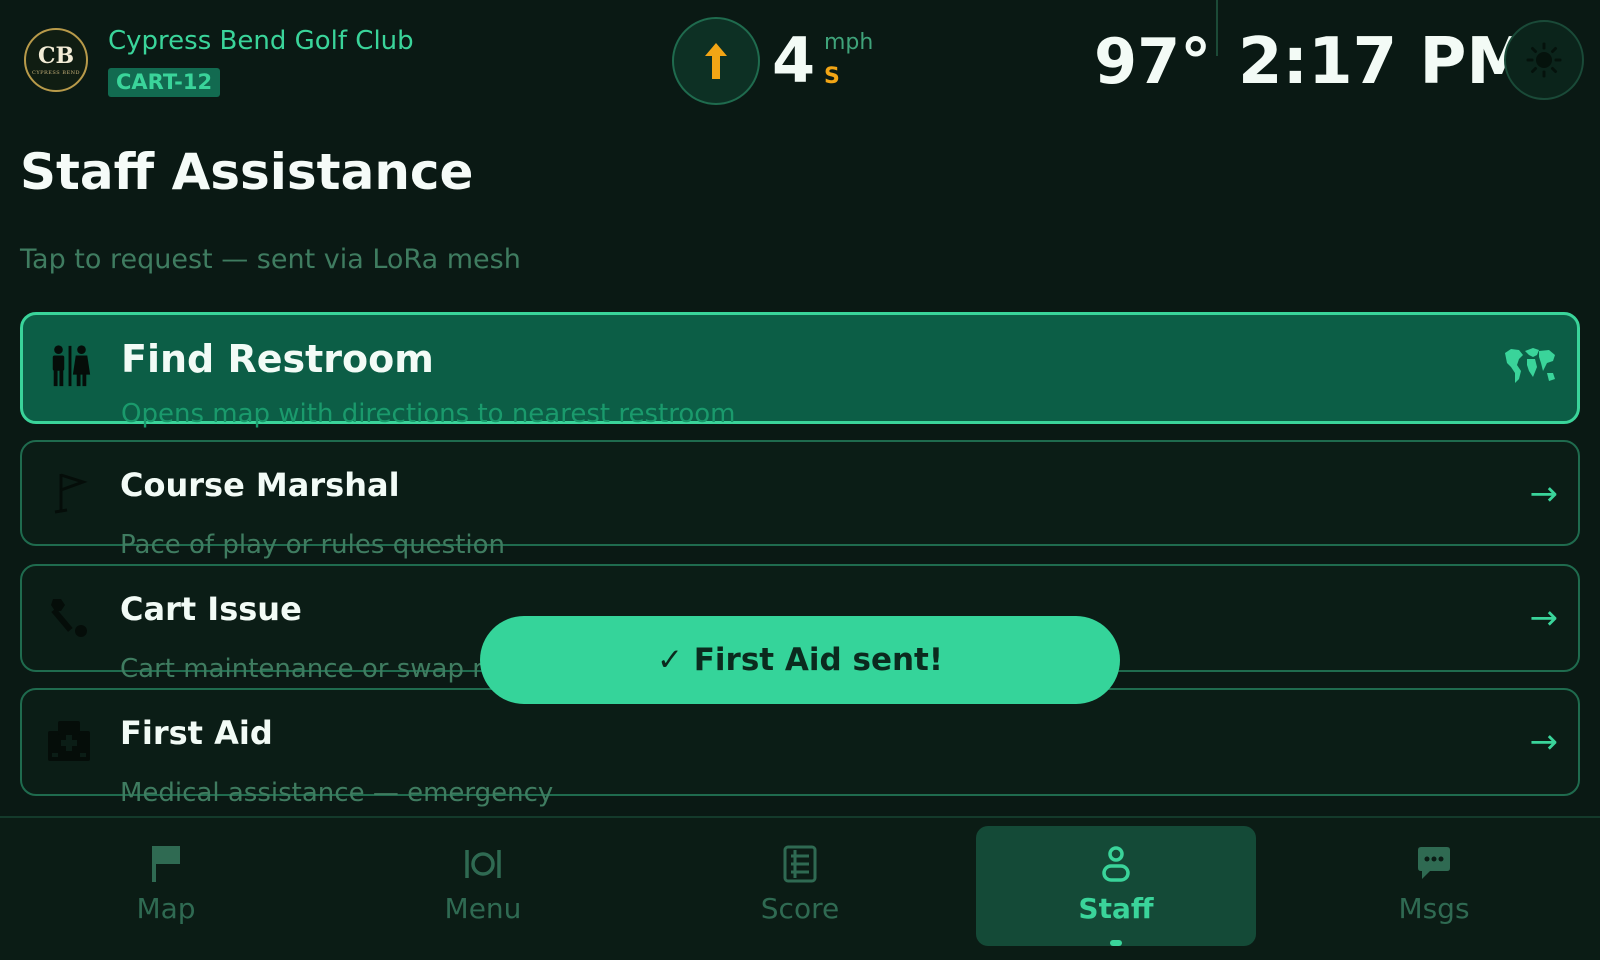  I want to click on speed-value: 4, so click(794, 60).